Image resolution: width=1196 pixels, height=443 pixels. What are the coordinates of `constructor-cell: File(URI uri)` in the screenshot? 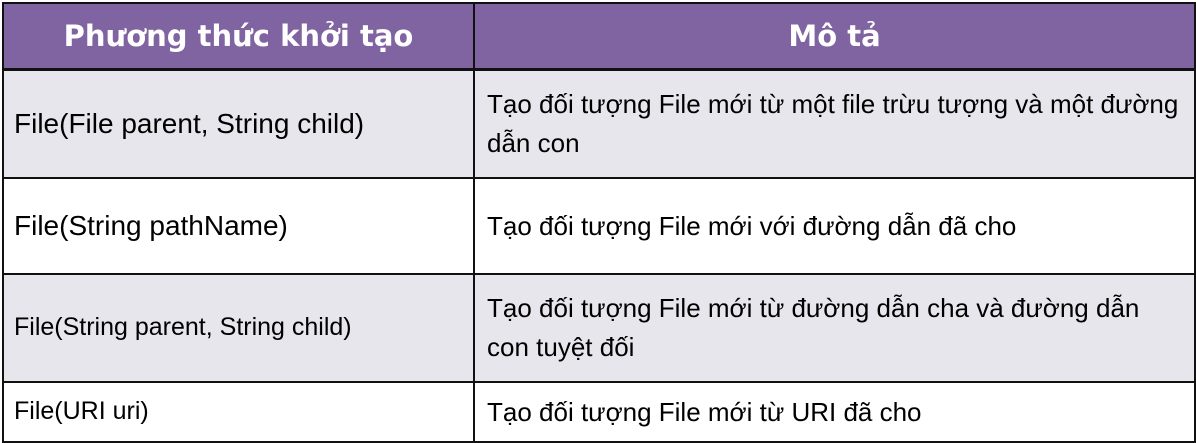 It's located at (238, 412).